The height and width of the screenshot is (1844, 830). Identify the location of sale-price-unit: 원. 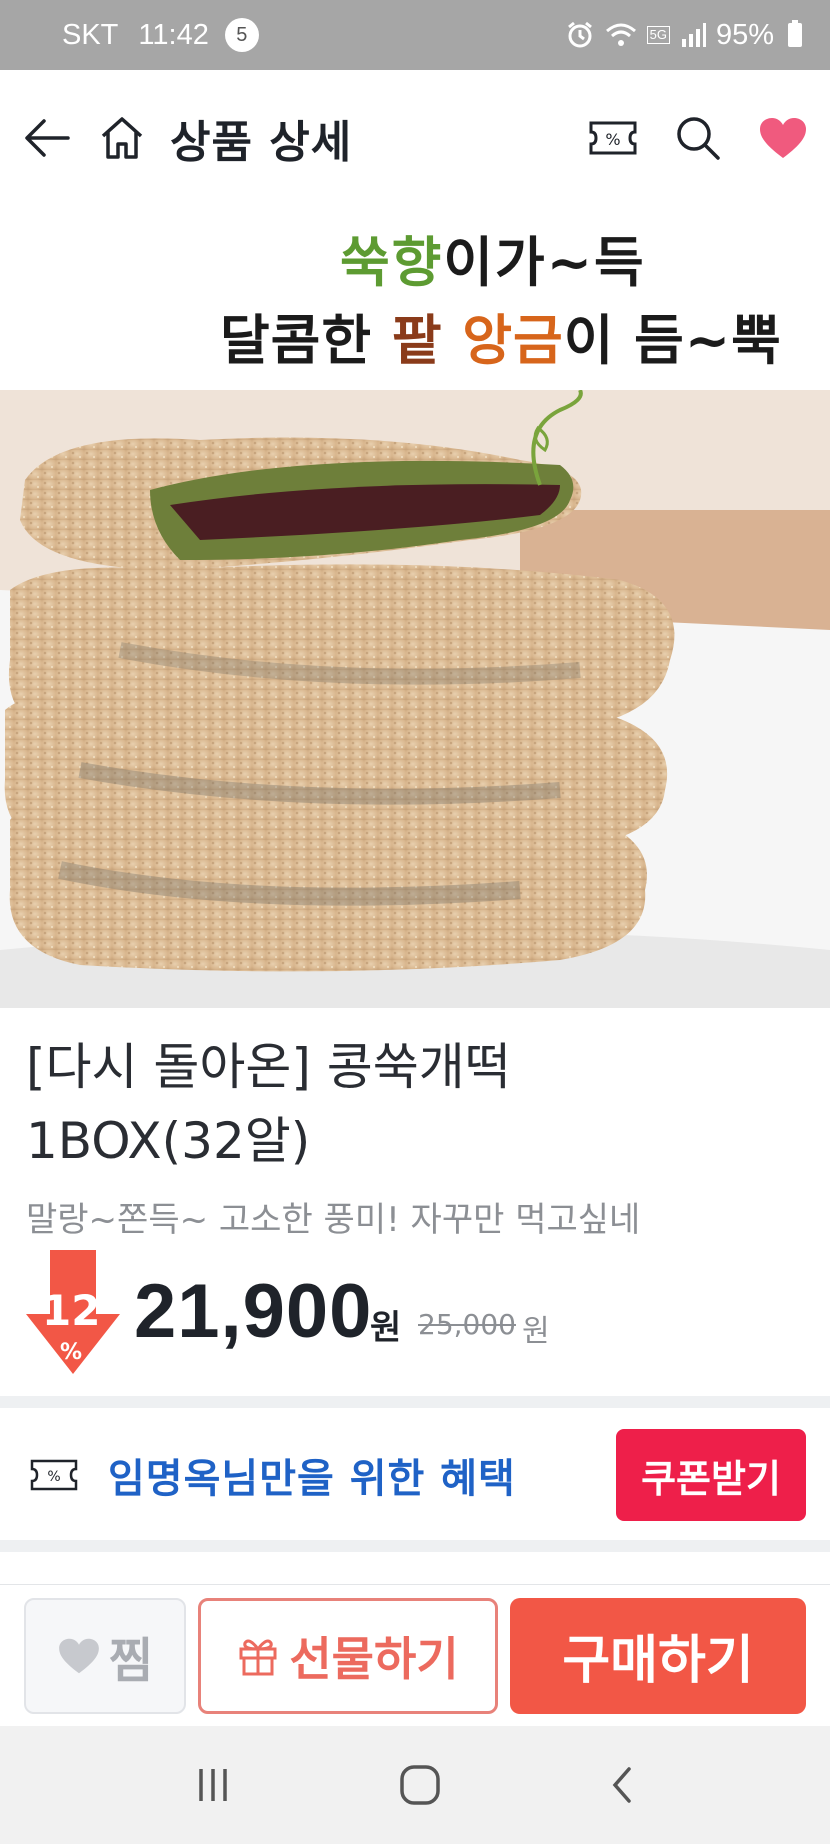
(386, 1328).